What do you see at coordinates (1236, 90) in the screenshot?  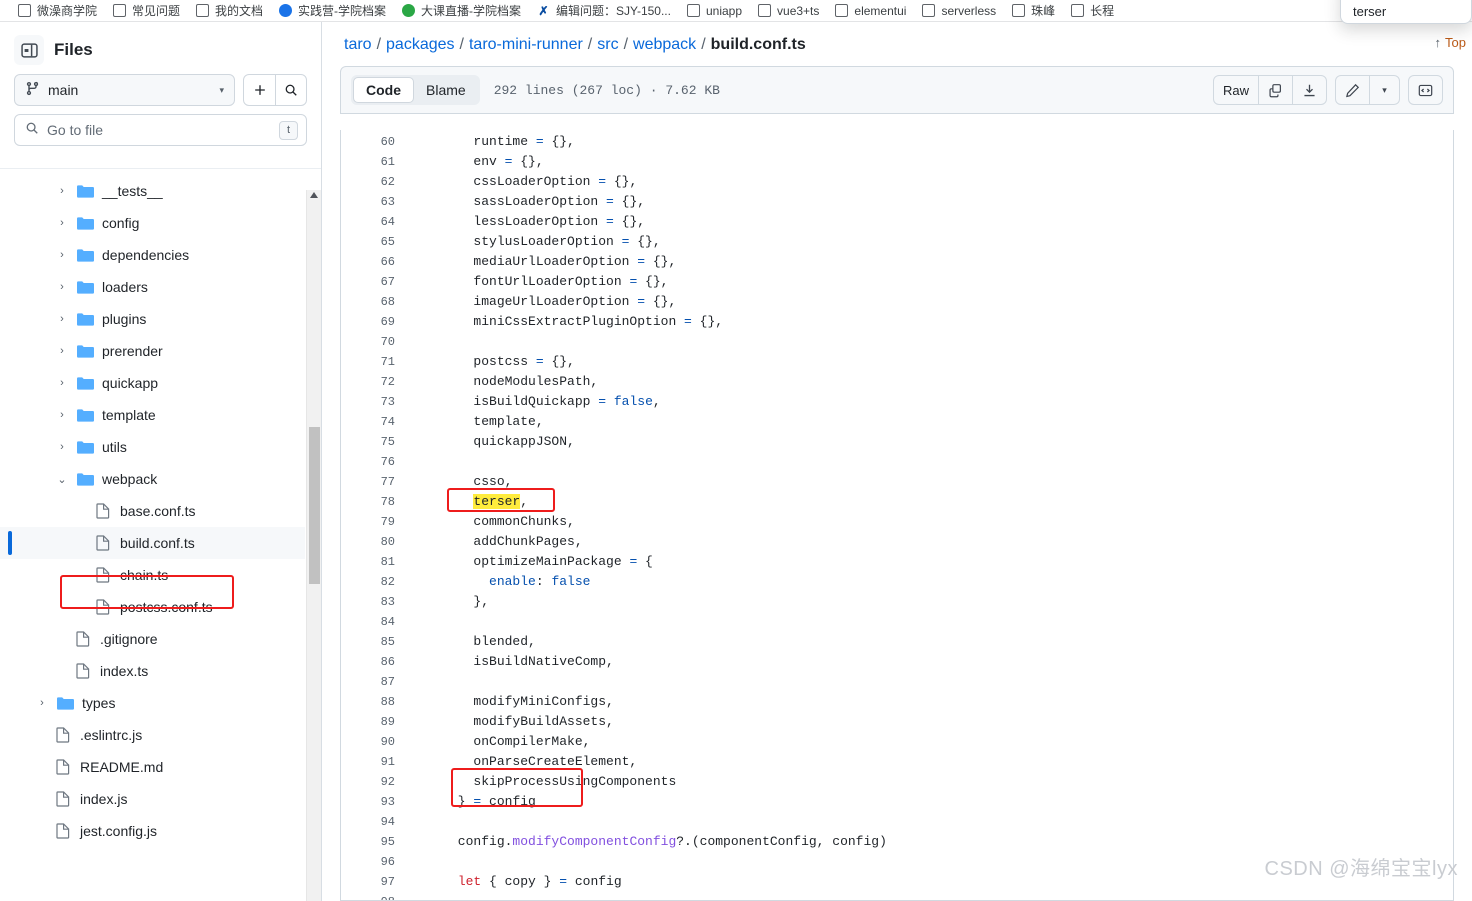 I see `raw-button: Raw` at bounding box center [1236, 90].